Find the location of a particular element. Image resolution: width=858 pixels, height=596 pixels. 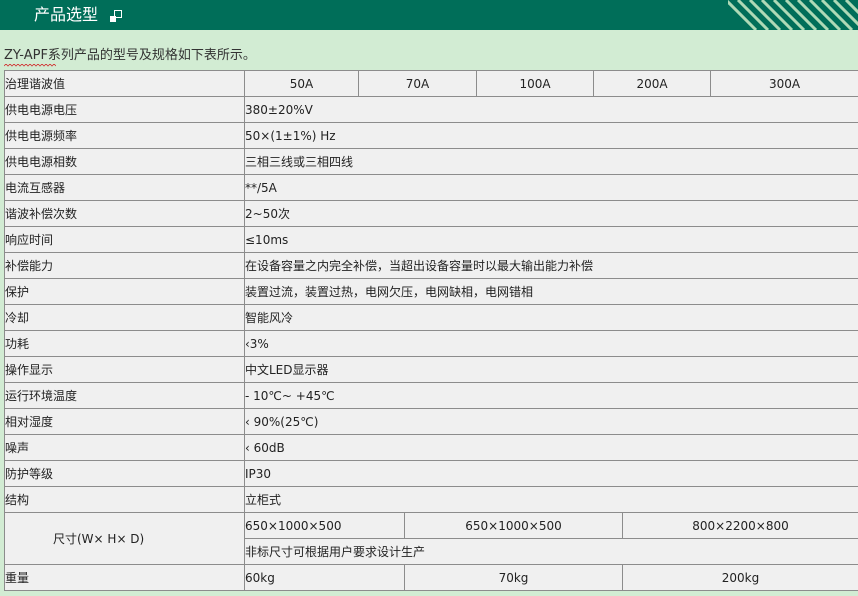

table-row: 噪声 ‹ 60dB is located at coordinates (431, 447).